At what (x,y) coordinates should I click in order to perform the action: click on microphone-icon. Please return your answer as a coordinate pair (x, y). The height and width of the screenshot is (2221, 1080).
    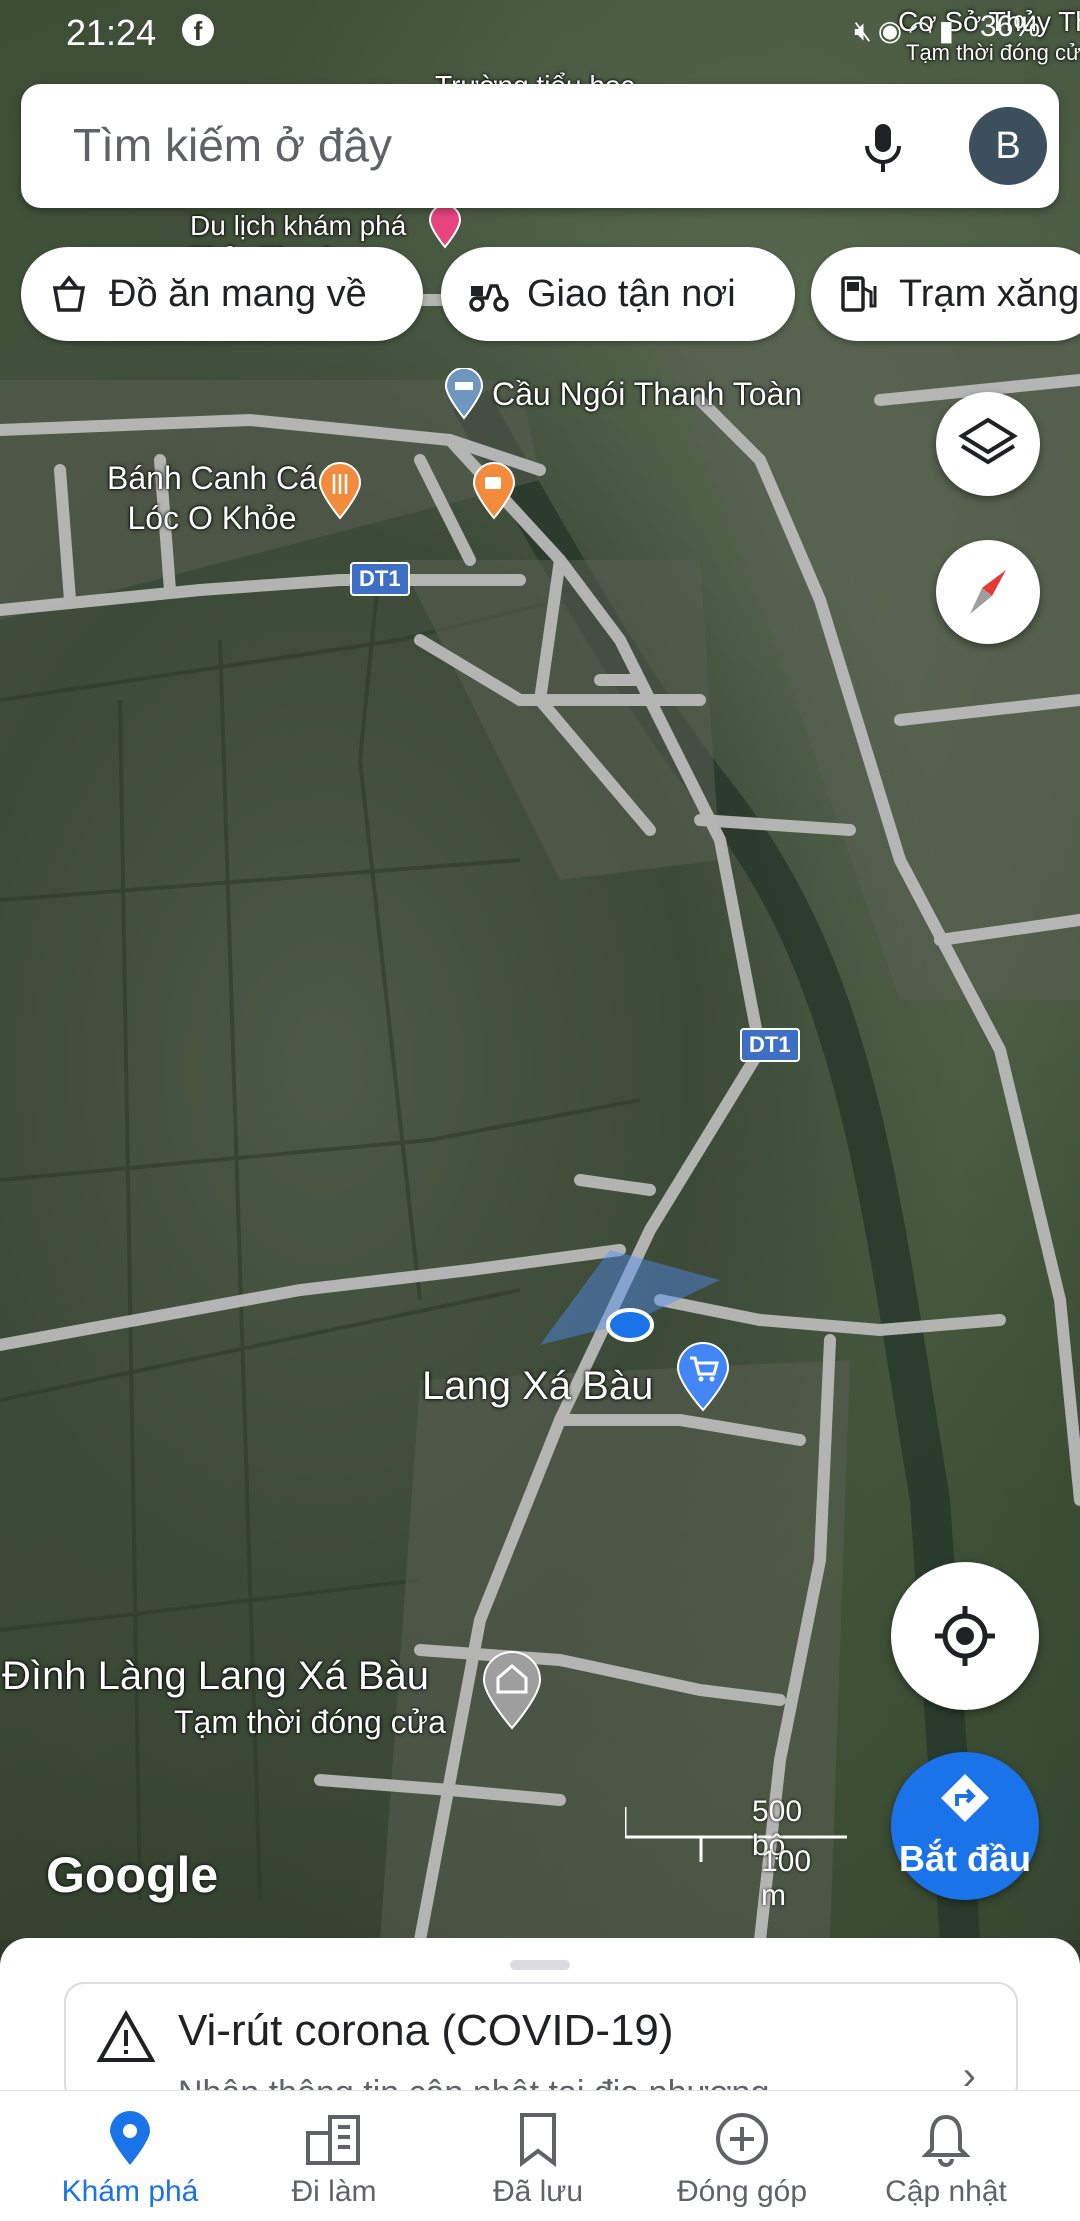
    Looking at the image, I should click on (883, 146).